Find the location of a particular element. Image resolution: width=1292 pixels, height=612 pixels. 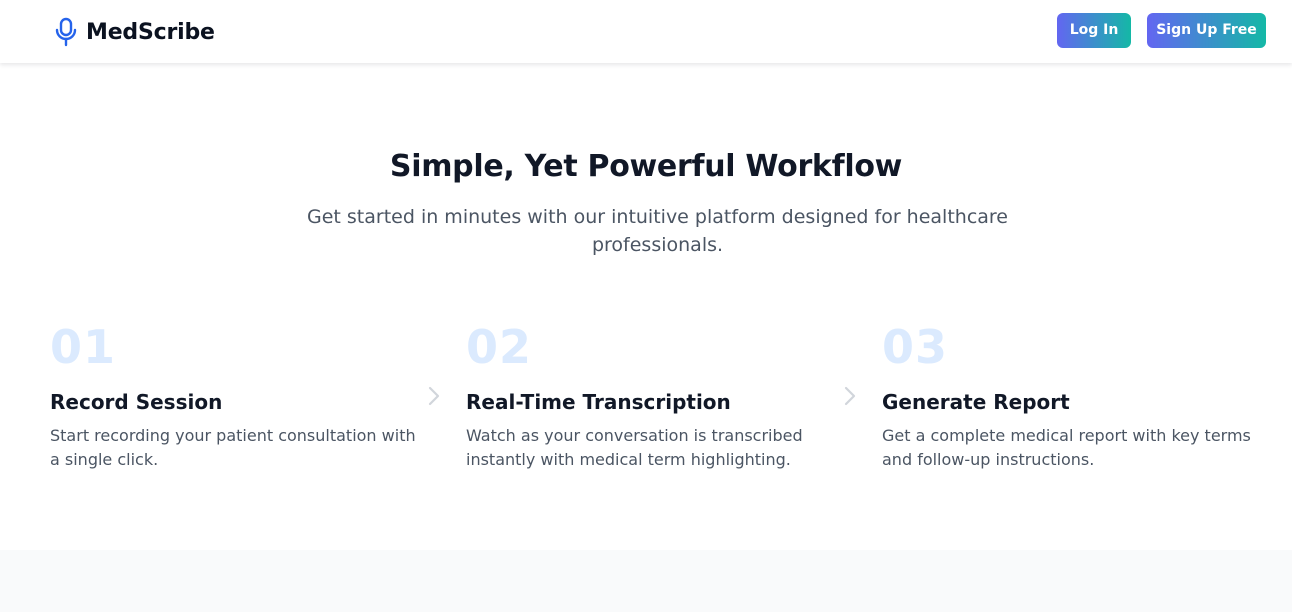

microphone-icon is located at coordinates (66, 32).